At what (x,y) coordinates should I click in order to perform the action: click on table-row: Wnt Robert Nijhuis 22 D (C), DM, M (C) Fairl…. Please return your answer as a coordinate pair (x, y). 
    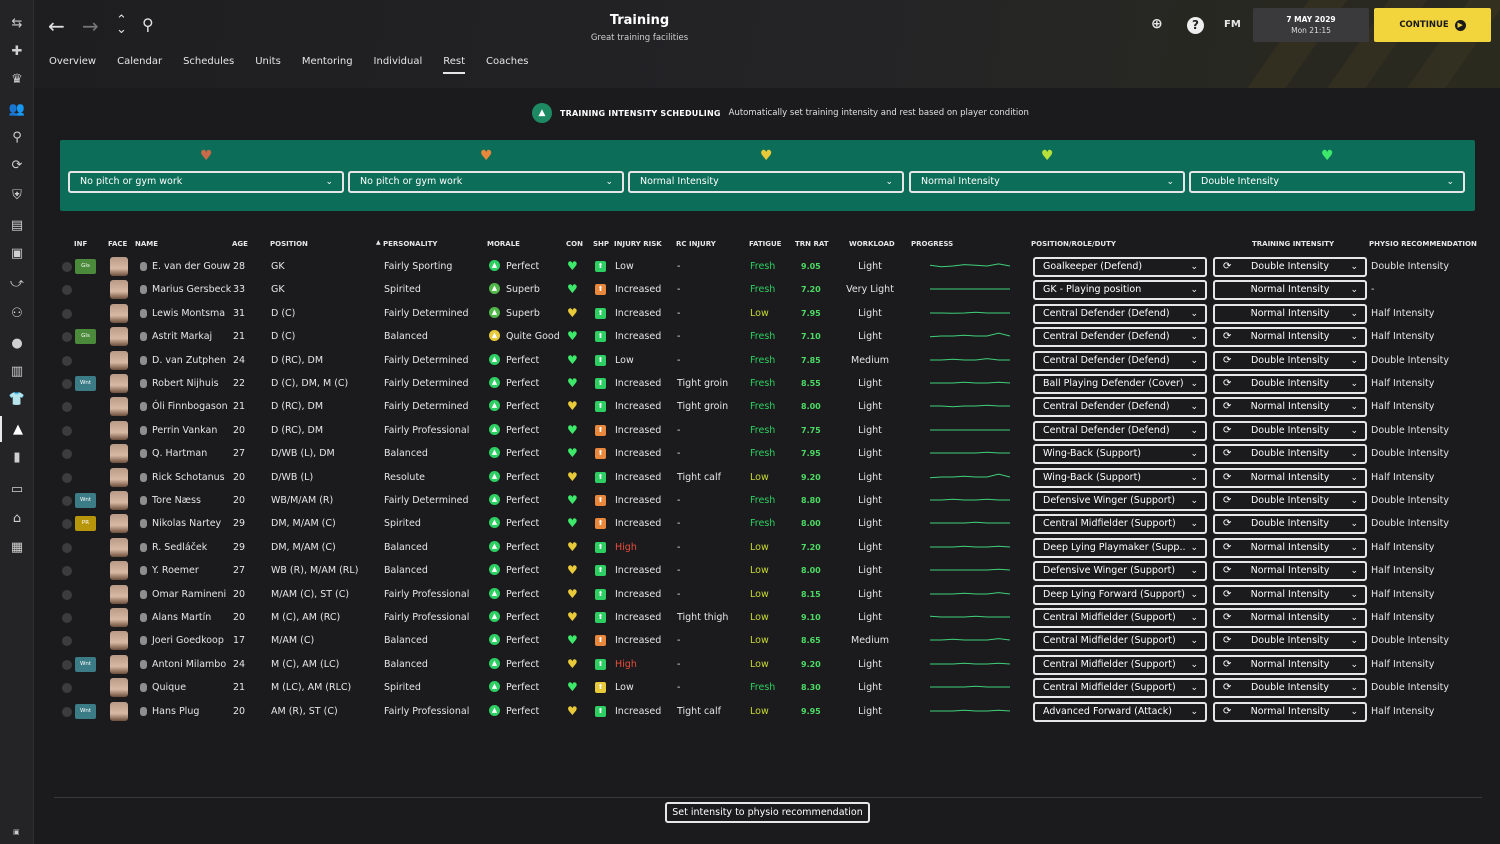
    Looking at the image, I should click on (767, 383).